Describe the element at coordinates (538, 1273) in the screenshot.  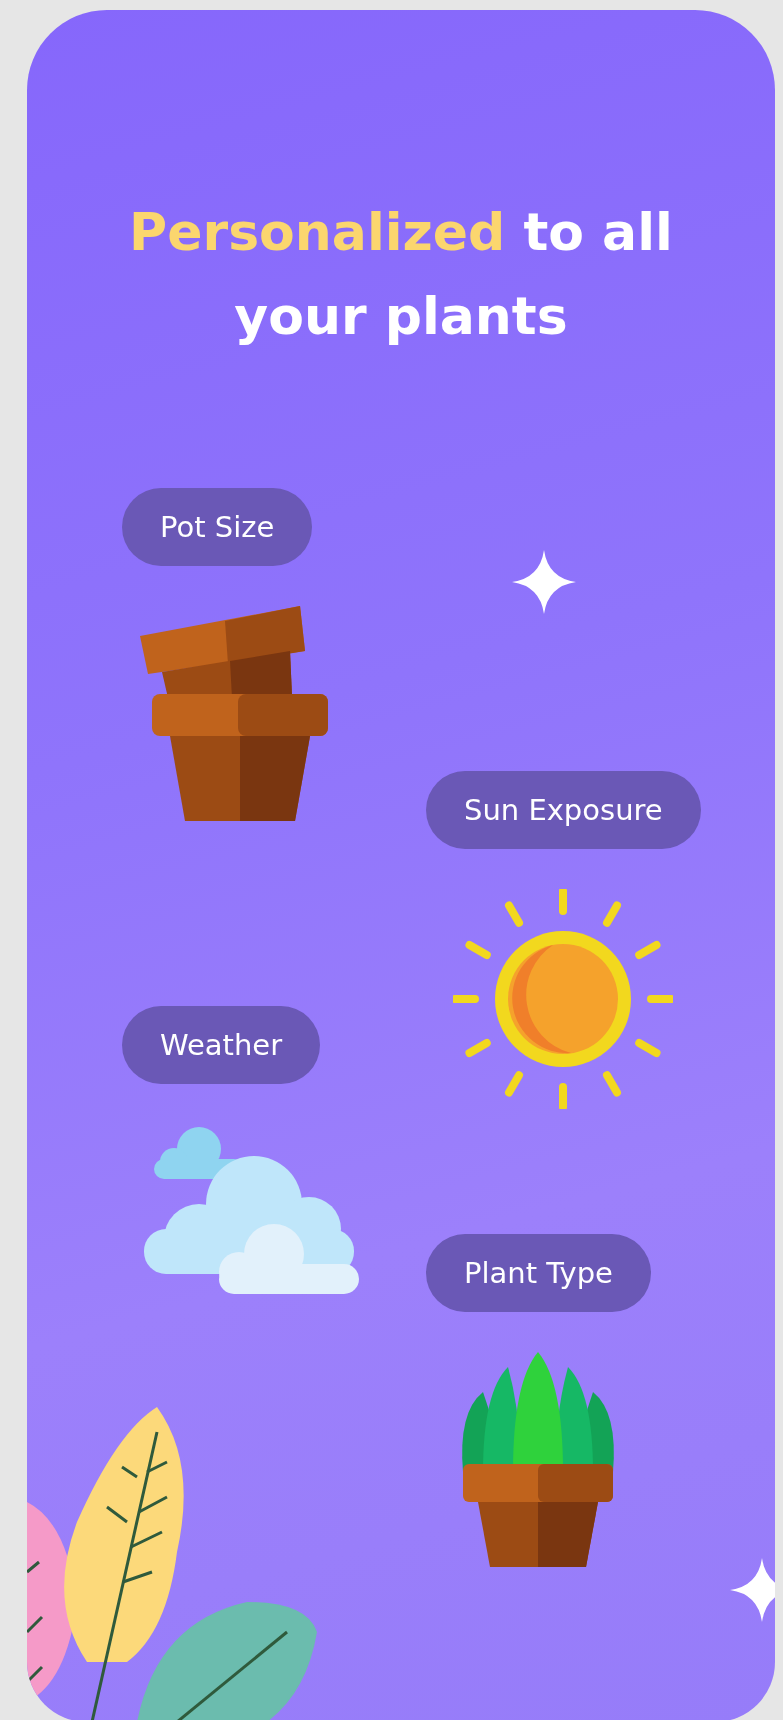
I see `feature-label: Plant Type` at that location.